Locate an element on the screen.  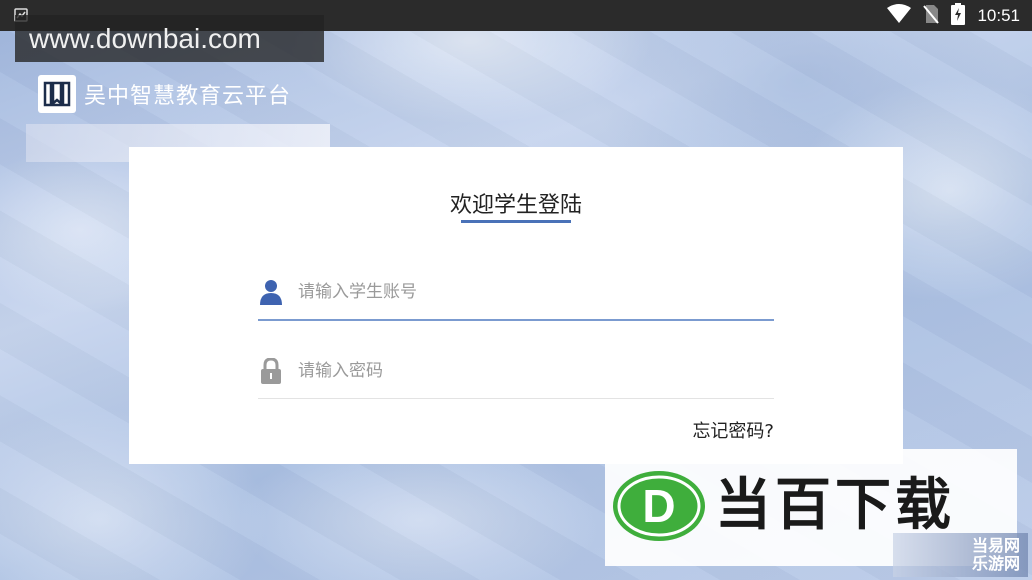
brand-name: 吴中智慧教育云平台 is located at coordinates (188, 96).